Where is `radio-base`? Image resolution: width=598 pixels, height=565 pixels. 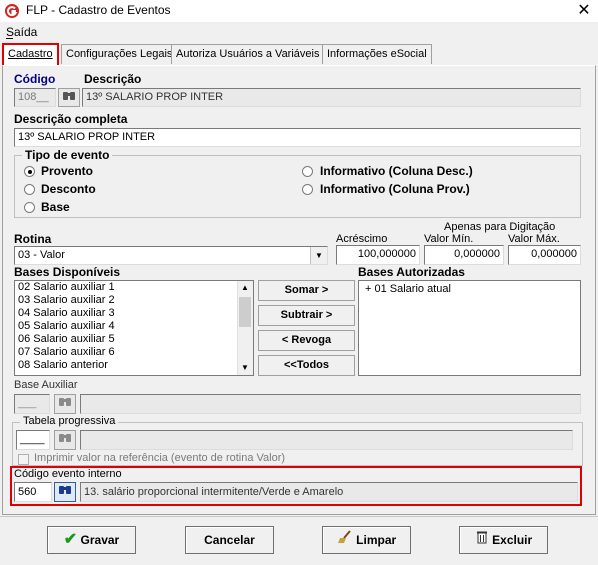 radio-base is located at coordinates (29, 207).